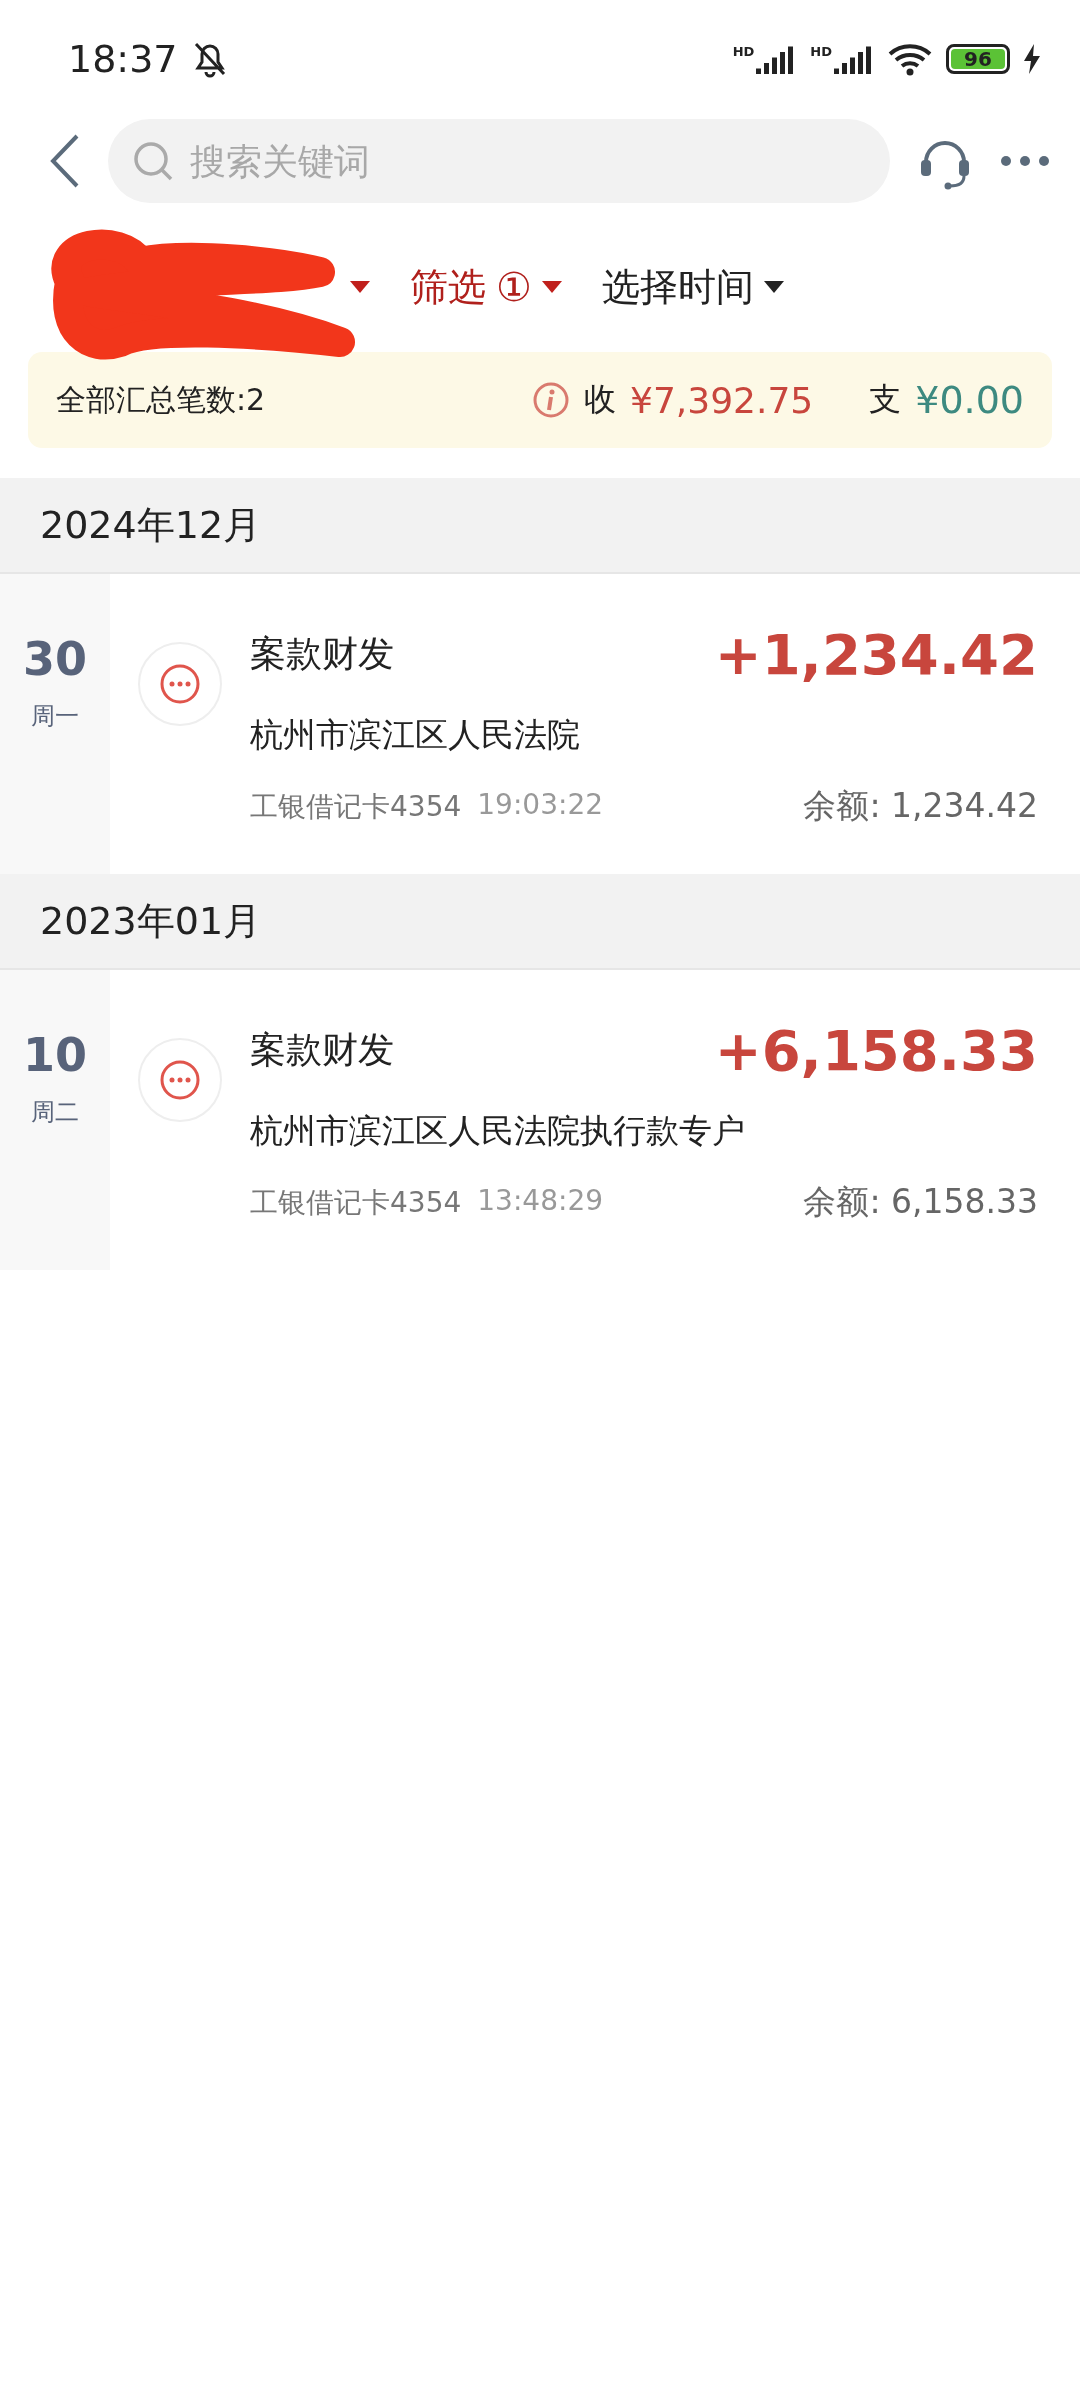 The width and height of the screenshot is (1080, 2400). Describe the element at coordinates (978, 59) in the screenshot. I see `battery-icon: 96` at that location.